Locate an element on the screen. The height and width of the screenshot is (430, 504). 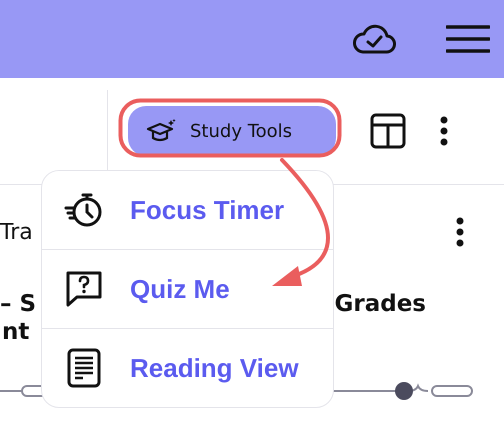
menu-icon is located at coordinates (468, 39).